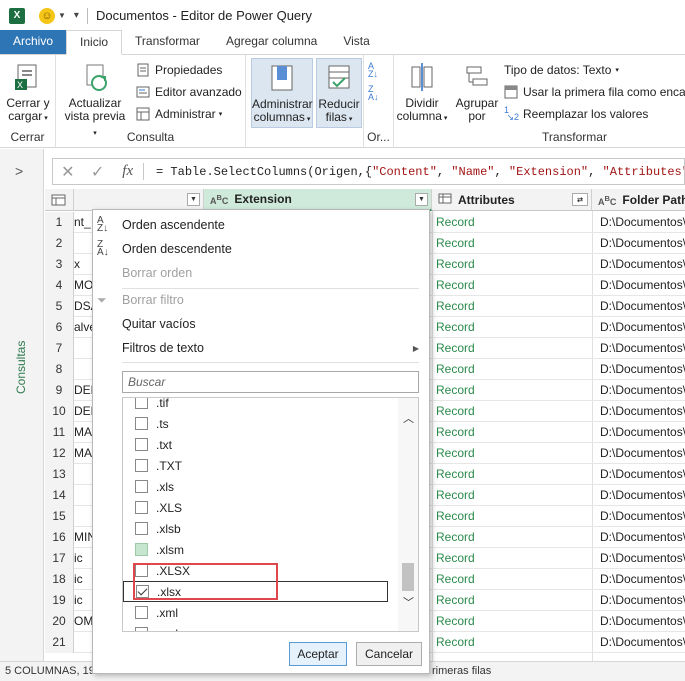  What do you see at coordinates (260, 486) in the screenshot?
I see `filter-value-item: .xls` at bounding box center [260, 486].